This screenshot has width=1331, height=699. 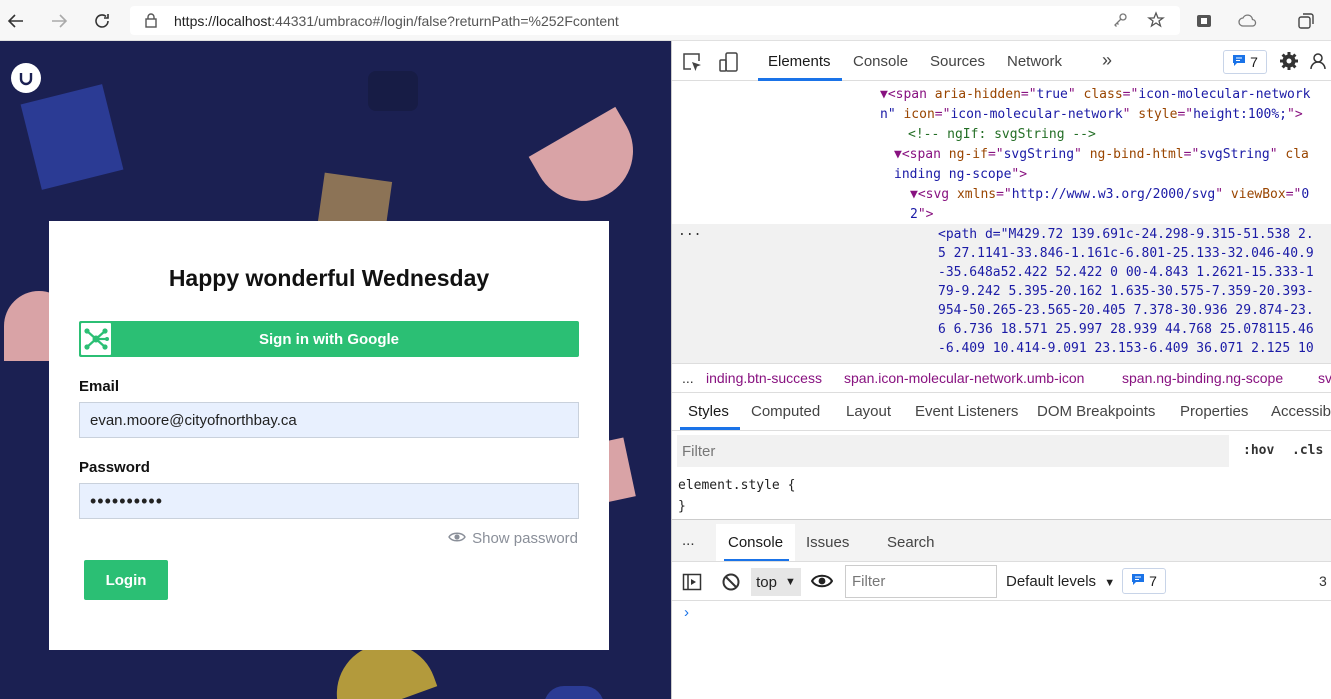 What do you see at coordinates (692, 63) in the screenshot?
I see `inspect-element-icon` at bounding box center [692, 63].